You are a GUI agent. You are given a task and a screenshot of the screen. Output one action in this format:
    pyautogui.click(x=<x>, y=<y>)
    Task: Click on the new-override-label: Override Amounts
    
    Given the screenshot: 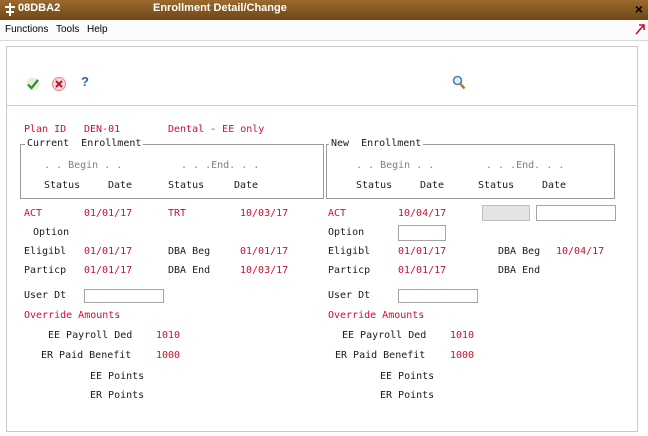 What is the action you would take?
    pyautogui.click(x=376, y=315)
    